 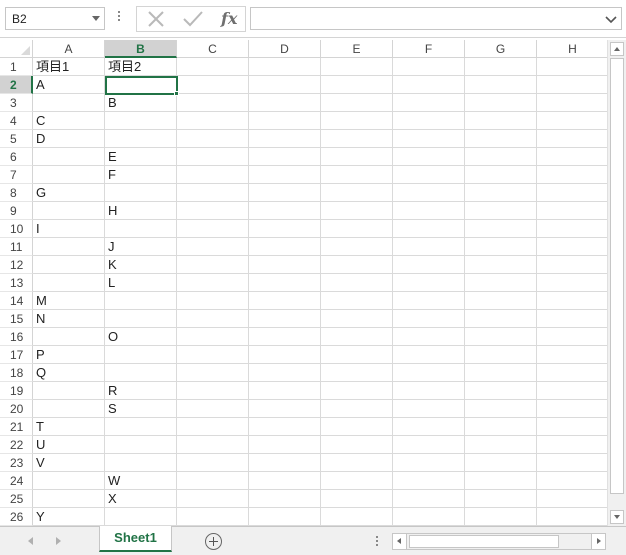 What do you see at coordinates (141, 463) in the screenshot?
I see `cell-b23` at bounding box center [141, 463].